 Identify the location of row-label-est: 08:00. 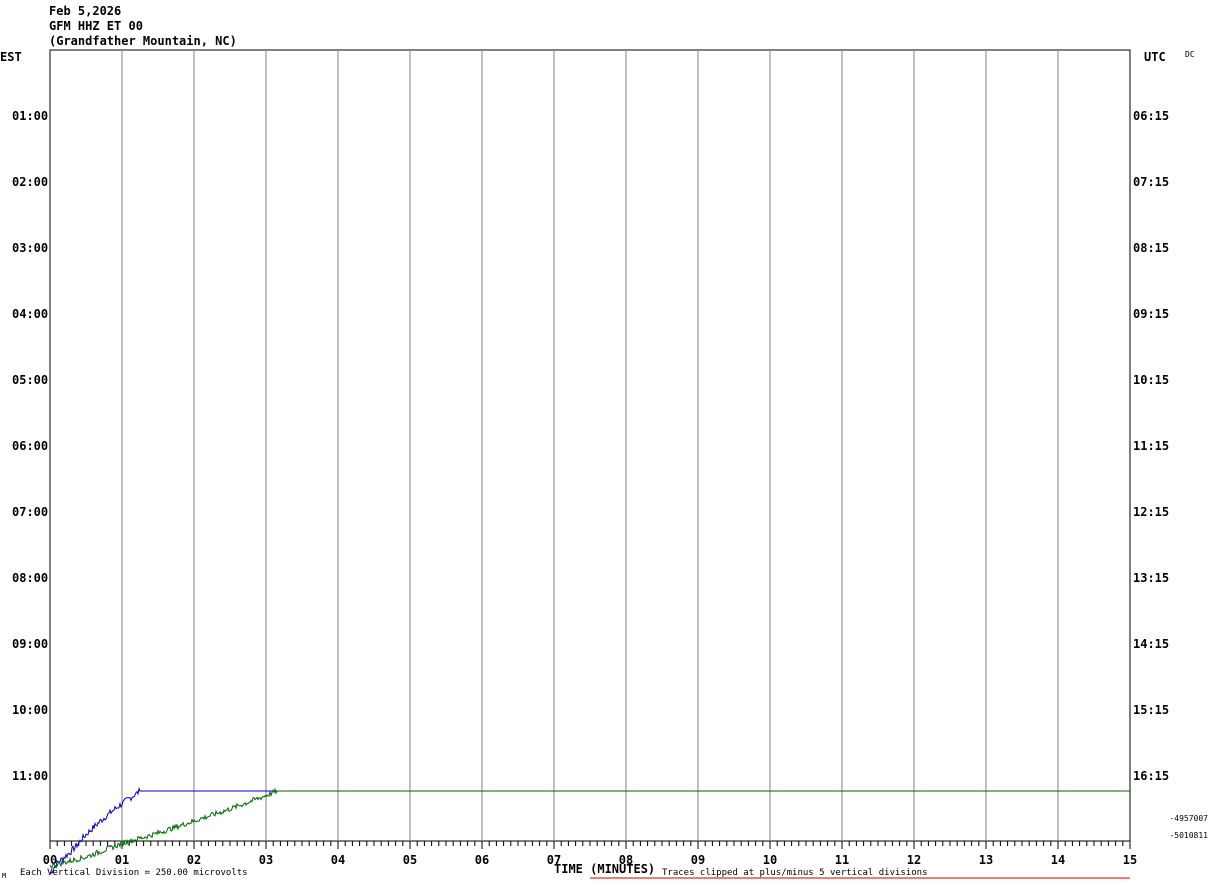
(30, 578).